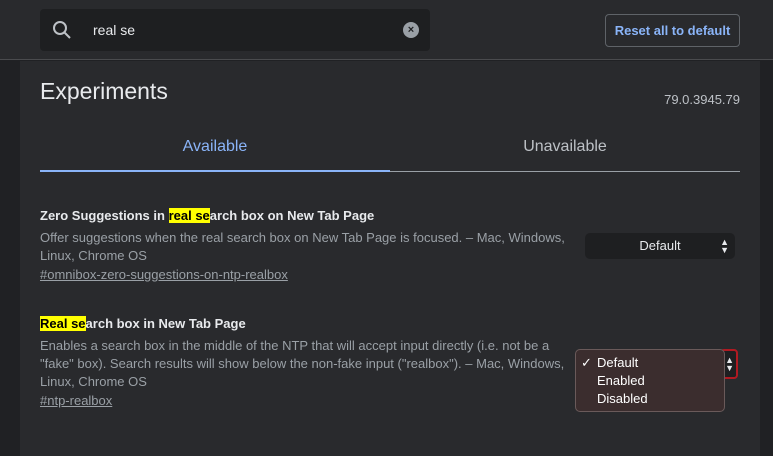 The height and width of the screenshot is (456, 773). I want to click on menu-option-disabled: Disabled, so click(650, 400).